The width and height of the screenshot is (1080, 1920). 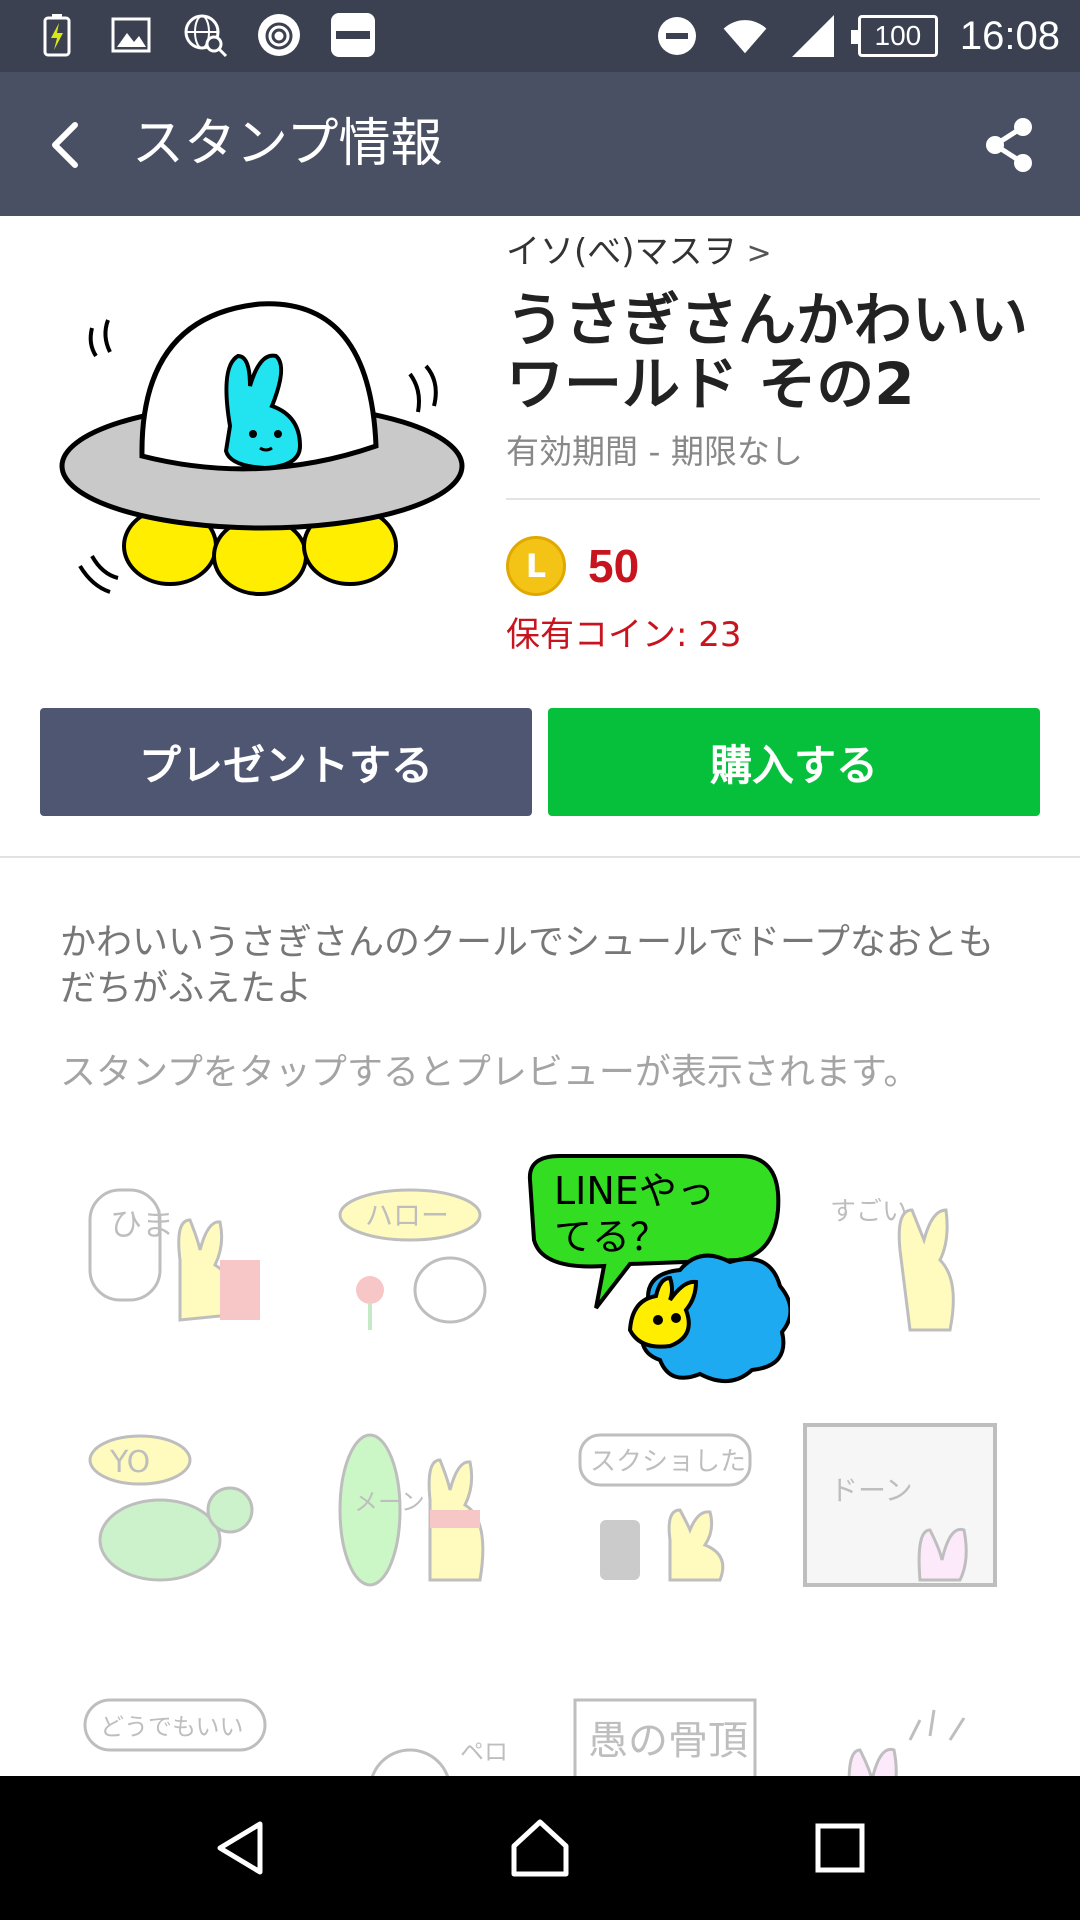 I want to click on svg-text: 愚の骨頂, so click(x=668, y=1741).